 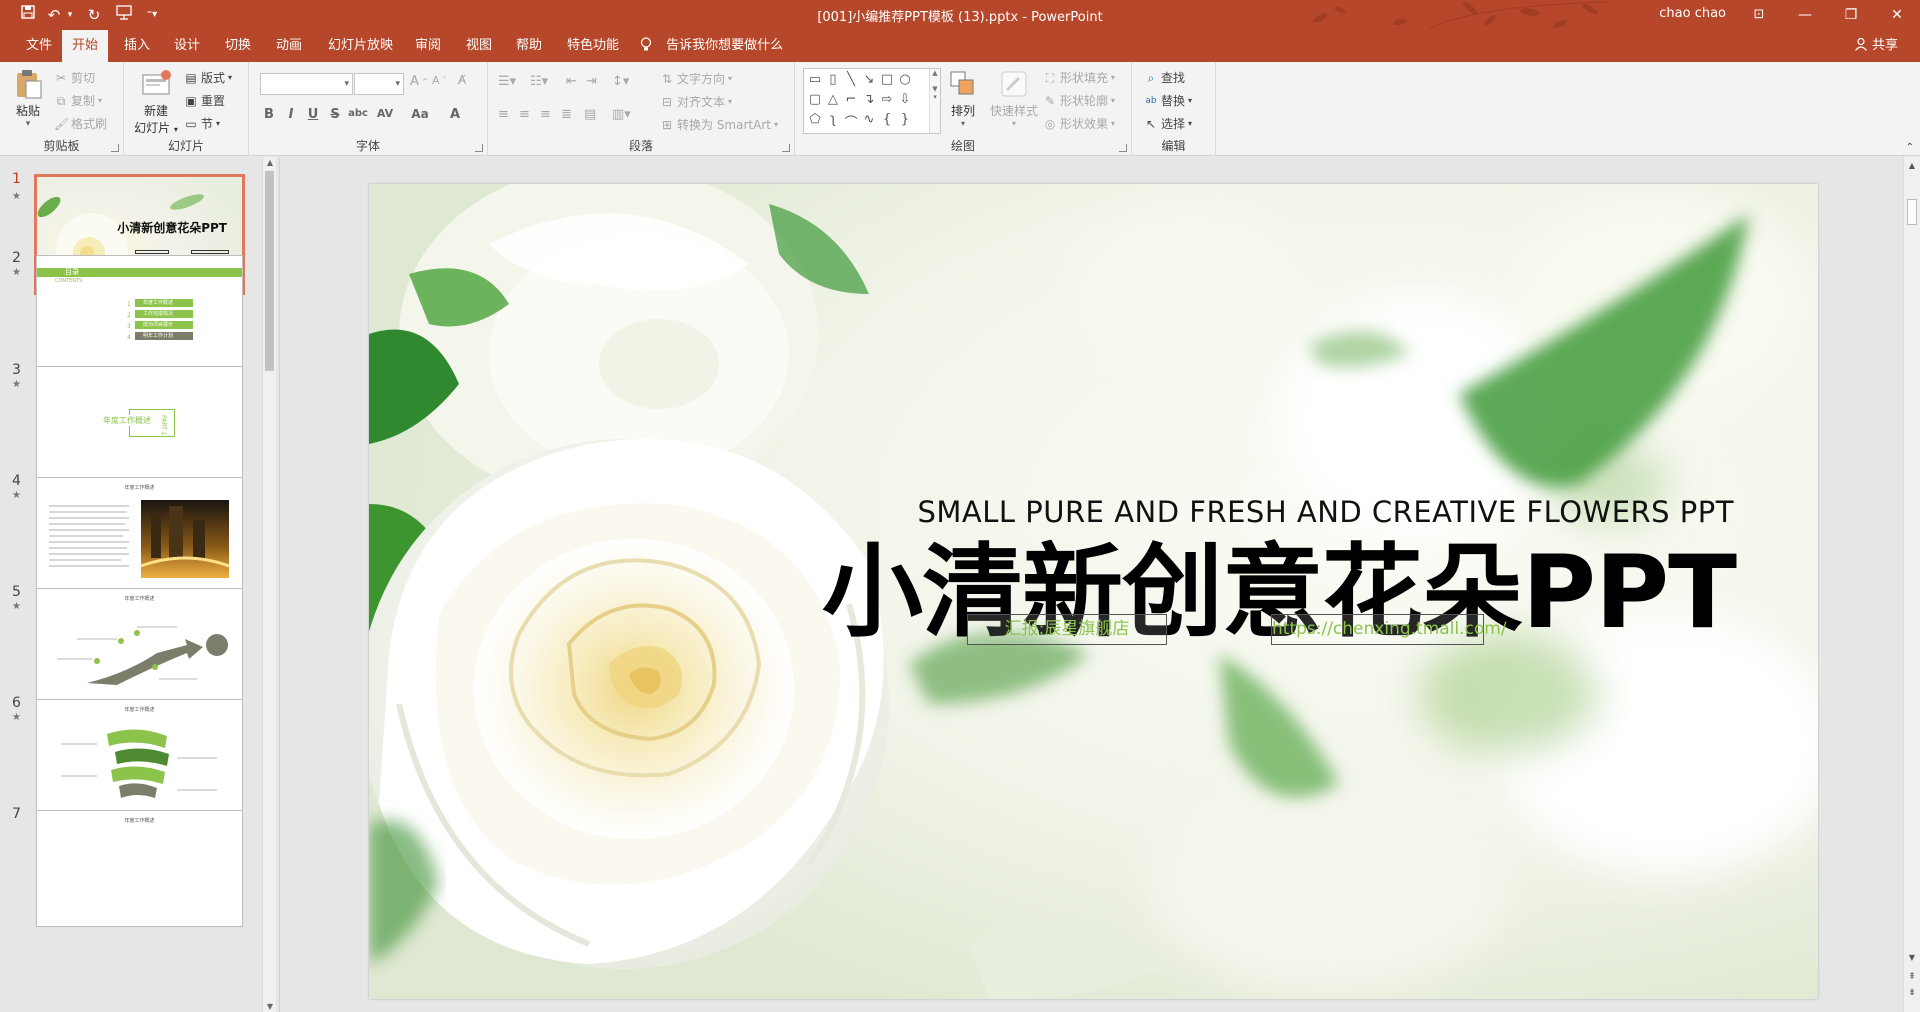 What do you see at coordinates (202, 123) in the screenshot?
I see `section-button: ▭ 节 ▾` at bounding box center [202, 123].